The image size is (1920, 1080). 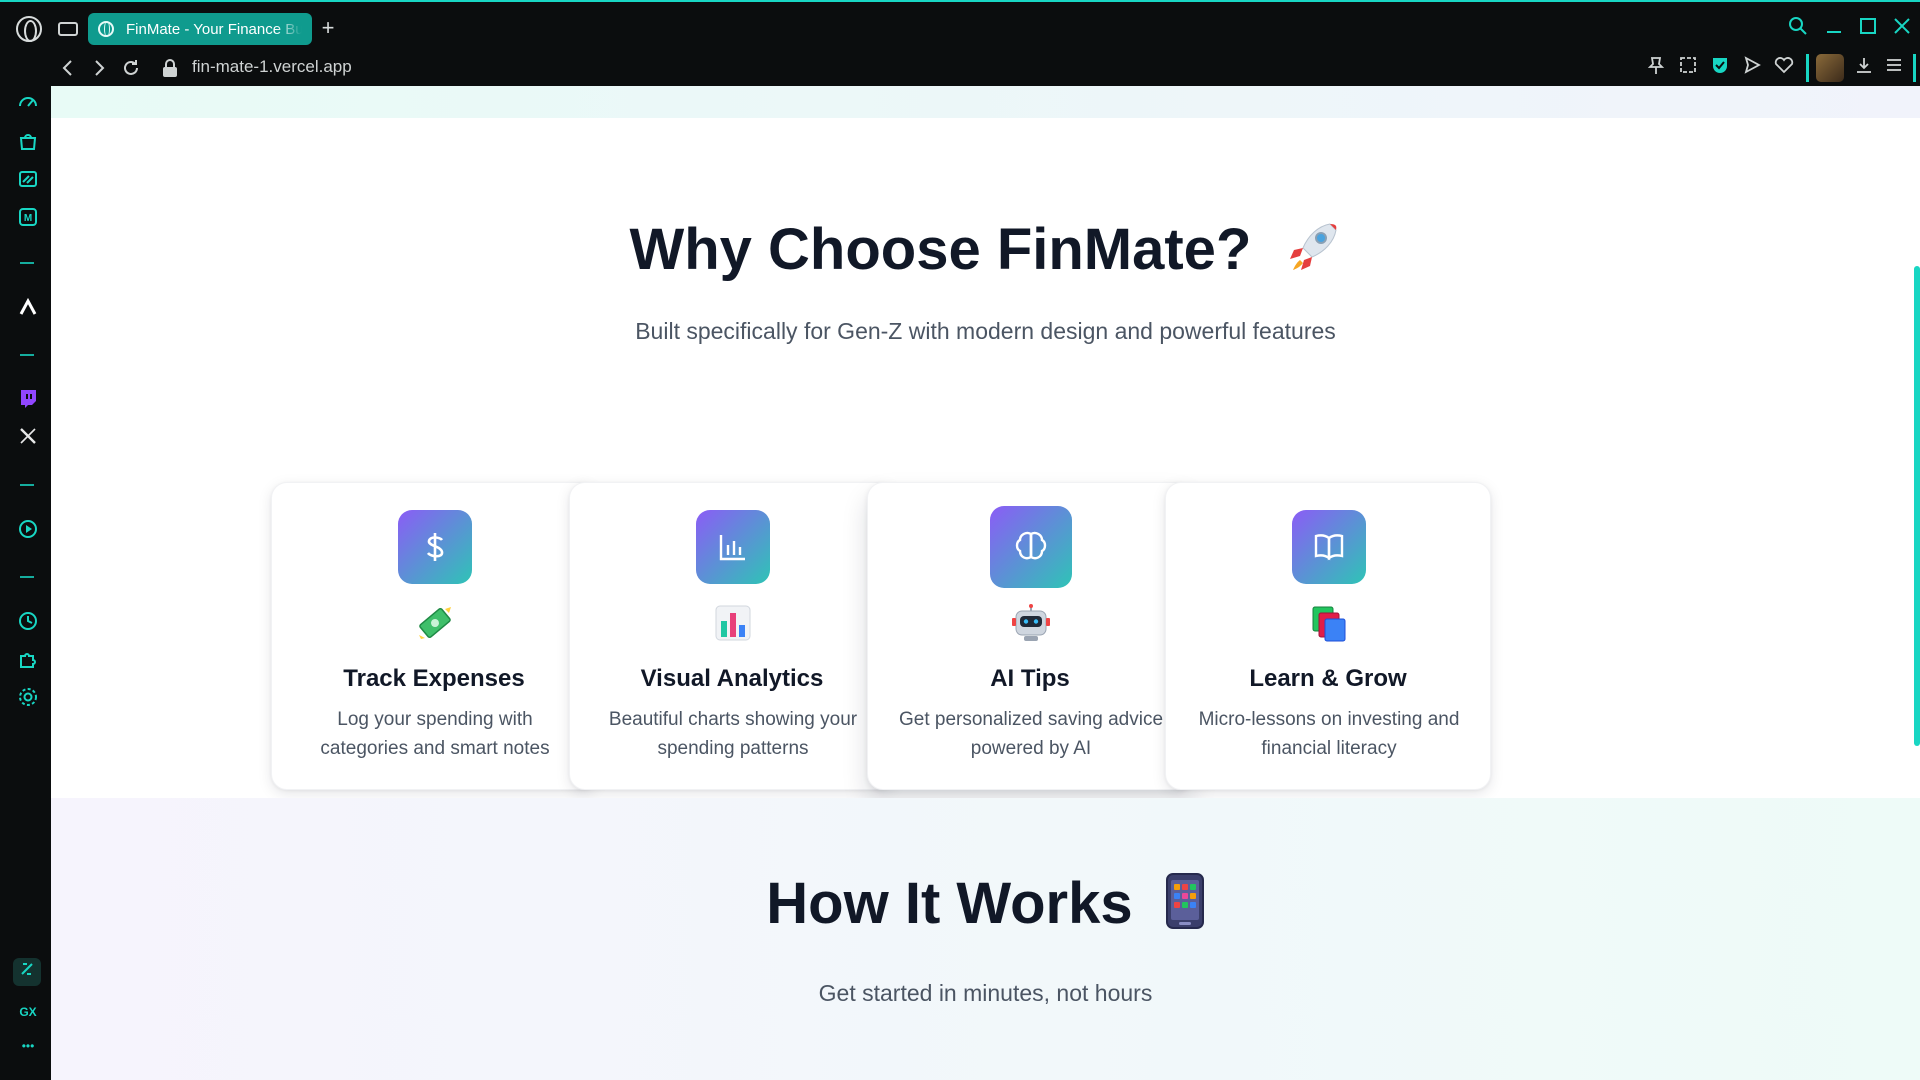 What do you see at coordinates (1902, 29) in the screenshot?
I see `close-window-button` at bounding box center [1902, 29].